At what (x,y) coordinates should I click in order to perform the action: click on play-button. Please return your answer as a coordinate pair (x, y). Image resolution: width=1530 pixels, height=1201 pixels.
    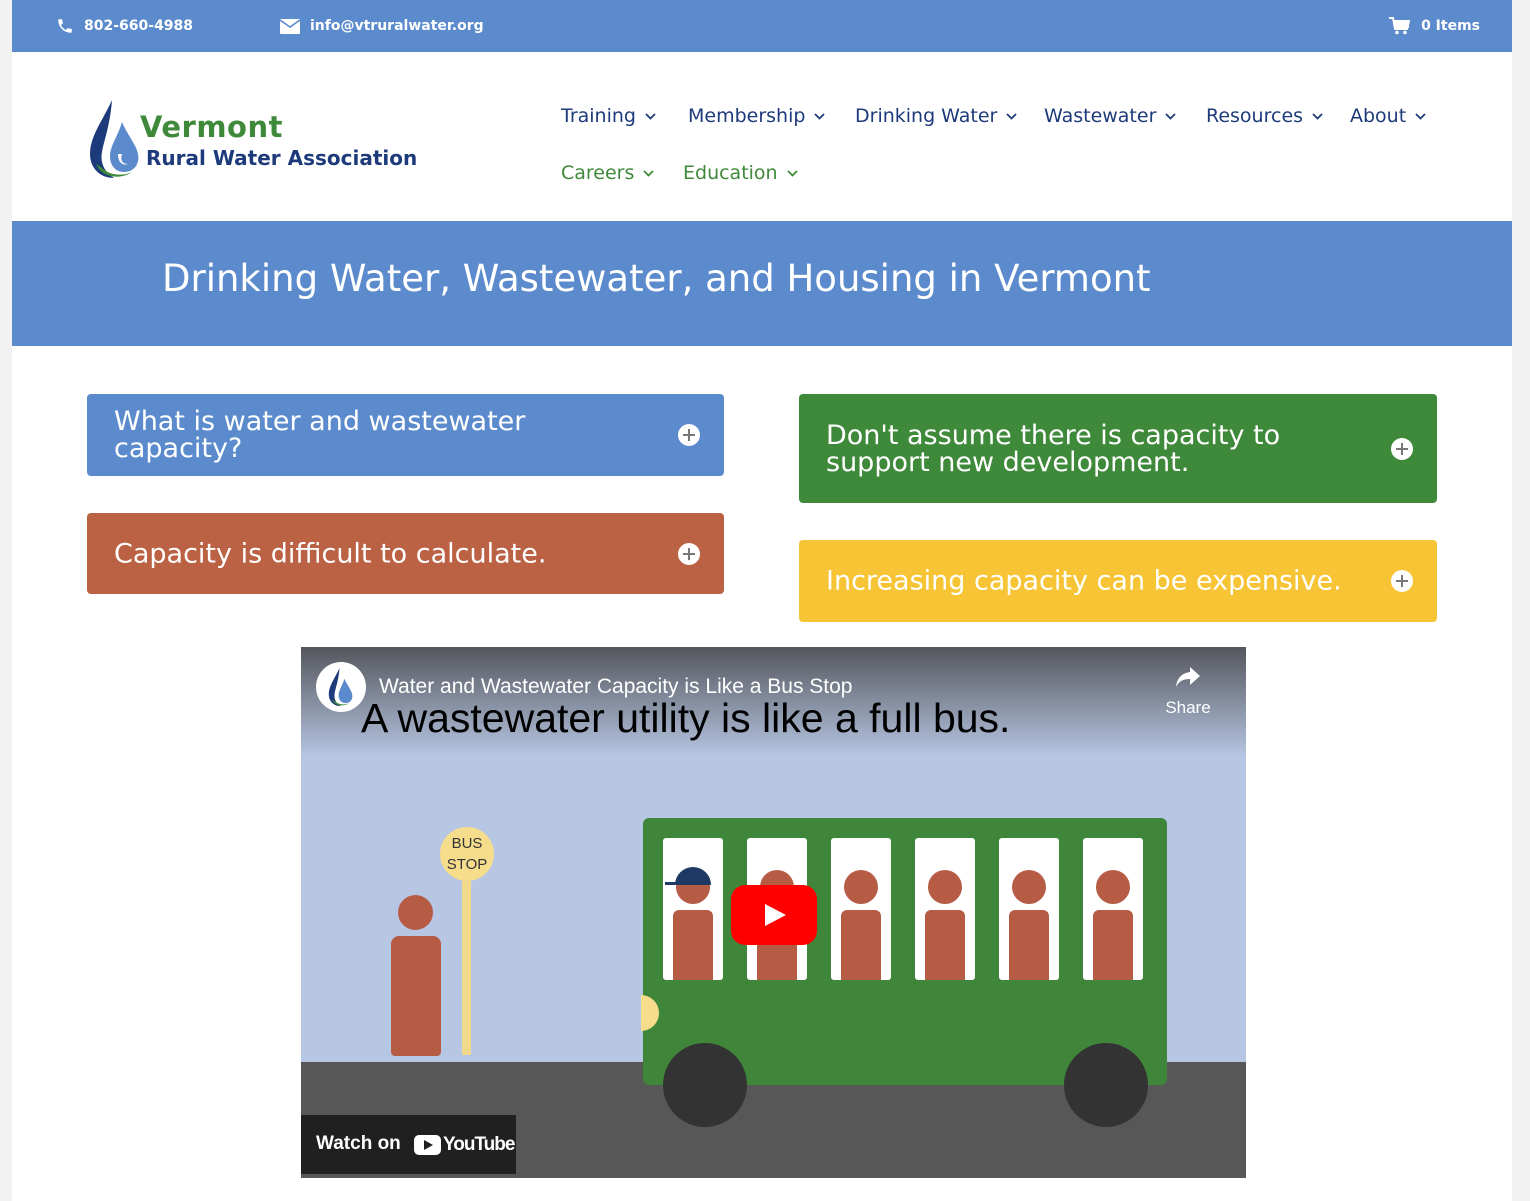
    Looking at the image, I should click on (774, 915).